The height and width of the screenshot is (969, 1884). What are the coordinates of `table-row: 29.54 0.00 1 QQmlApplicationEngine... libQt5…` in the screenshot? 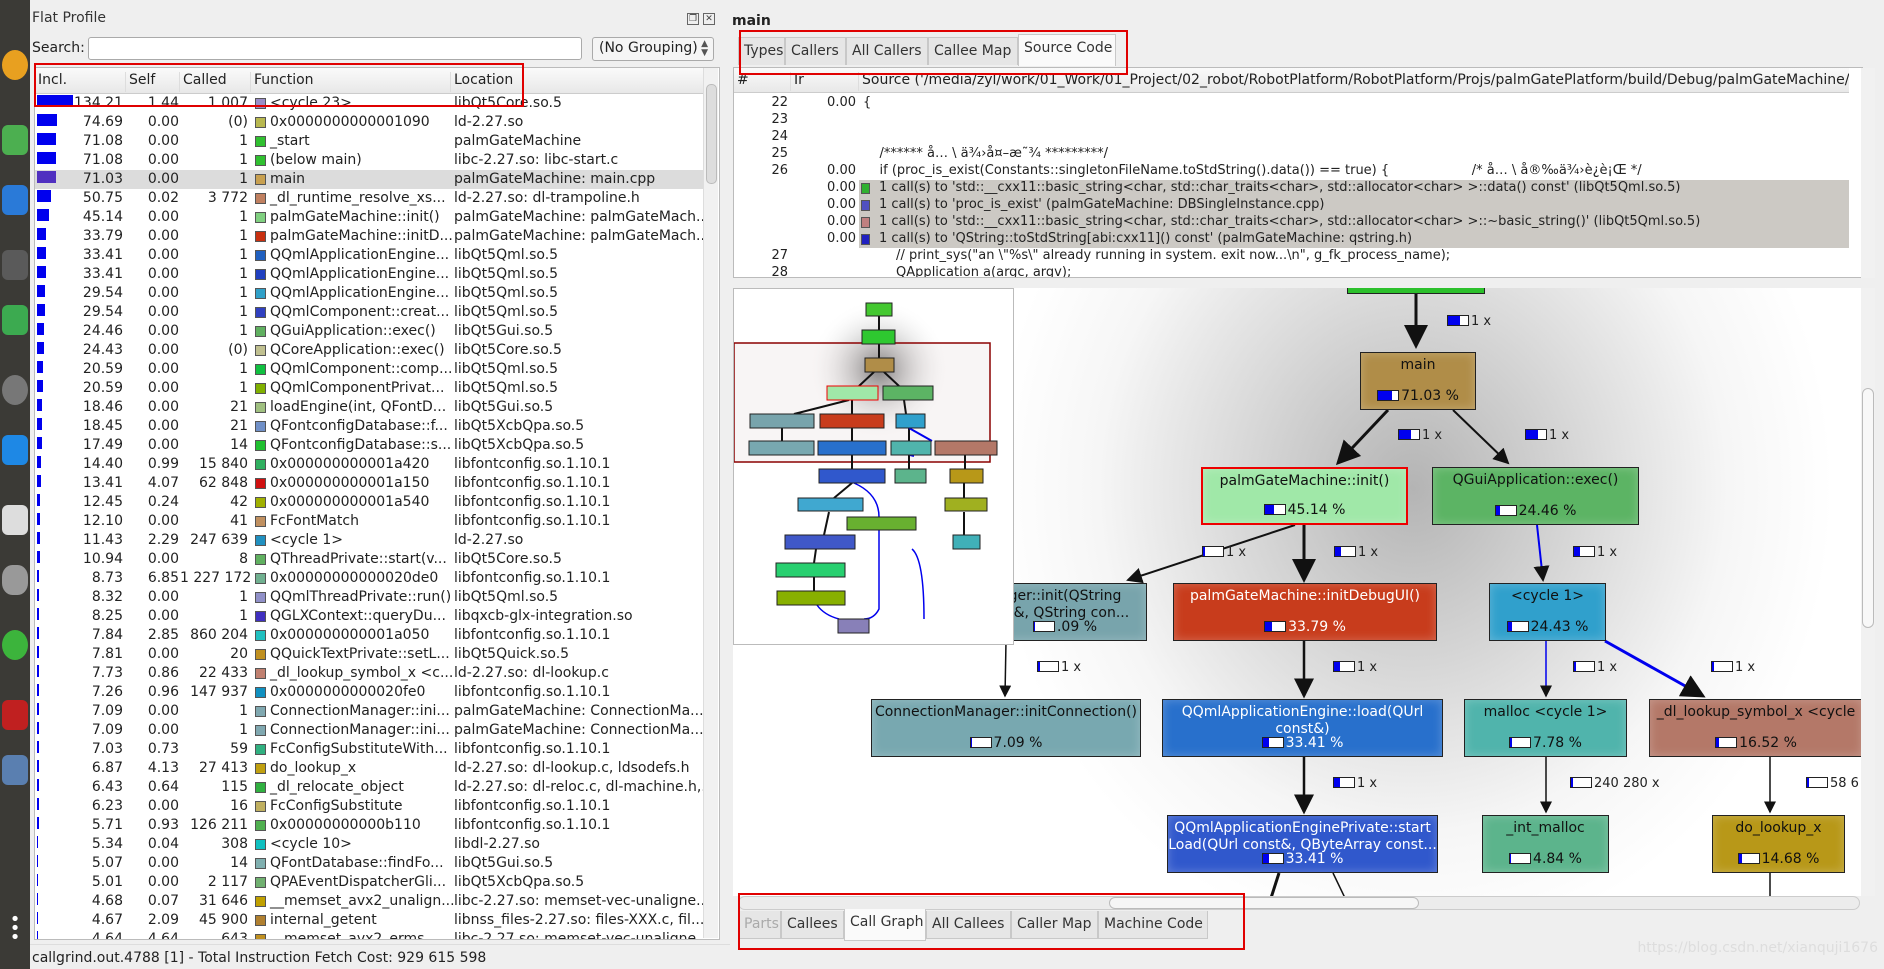 It's located at (370, 293).